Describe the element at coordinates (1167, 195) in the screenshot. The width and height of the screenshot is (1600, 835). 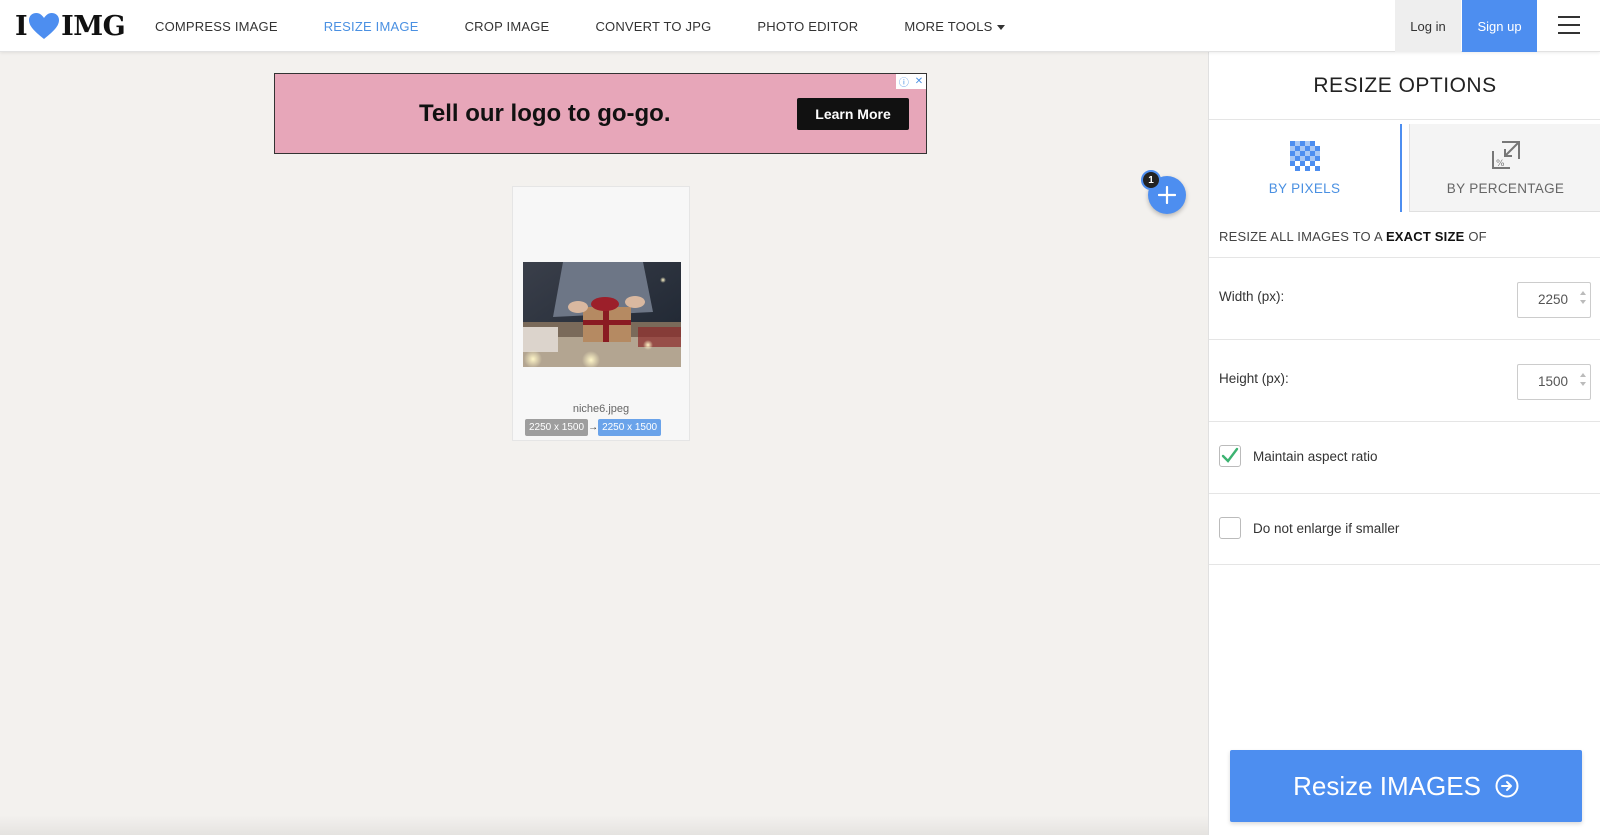
I see `plus-icon` at that location.